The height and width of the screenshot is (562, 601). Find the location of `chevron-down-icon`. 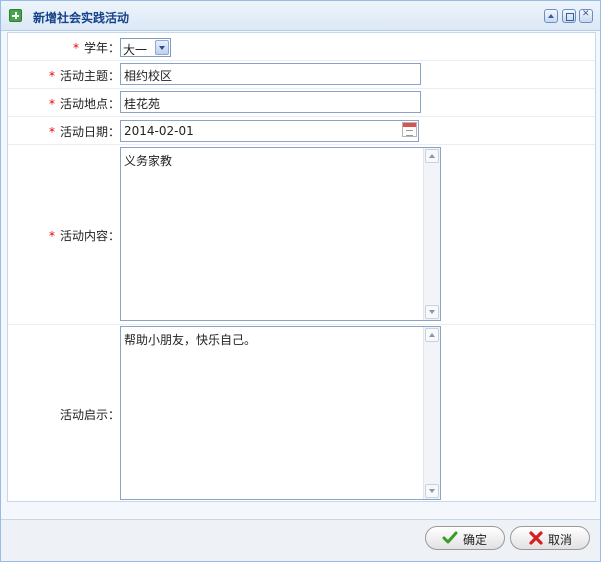

chevron-down-icon is located at coordinates (162, 47).